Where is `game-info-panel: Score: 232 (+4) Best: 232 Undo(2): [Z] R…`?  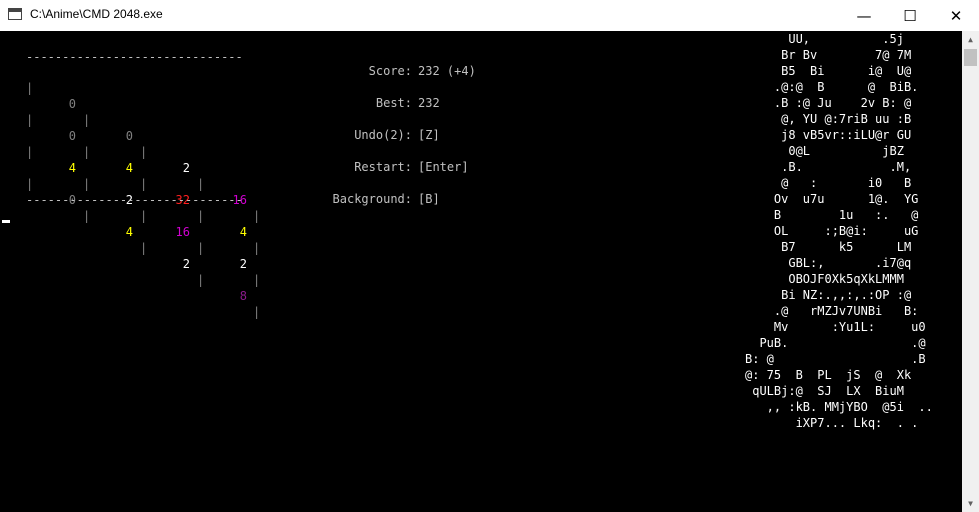 game-info-panel: Score: 232 (+4) Best: 232 Undo(2): [Z] R… is located at coordinates (418, 138).